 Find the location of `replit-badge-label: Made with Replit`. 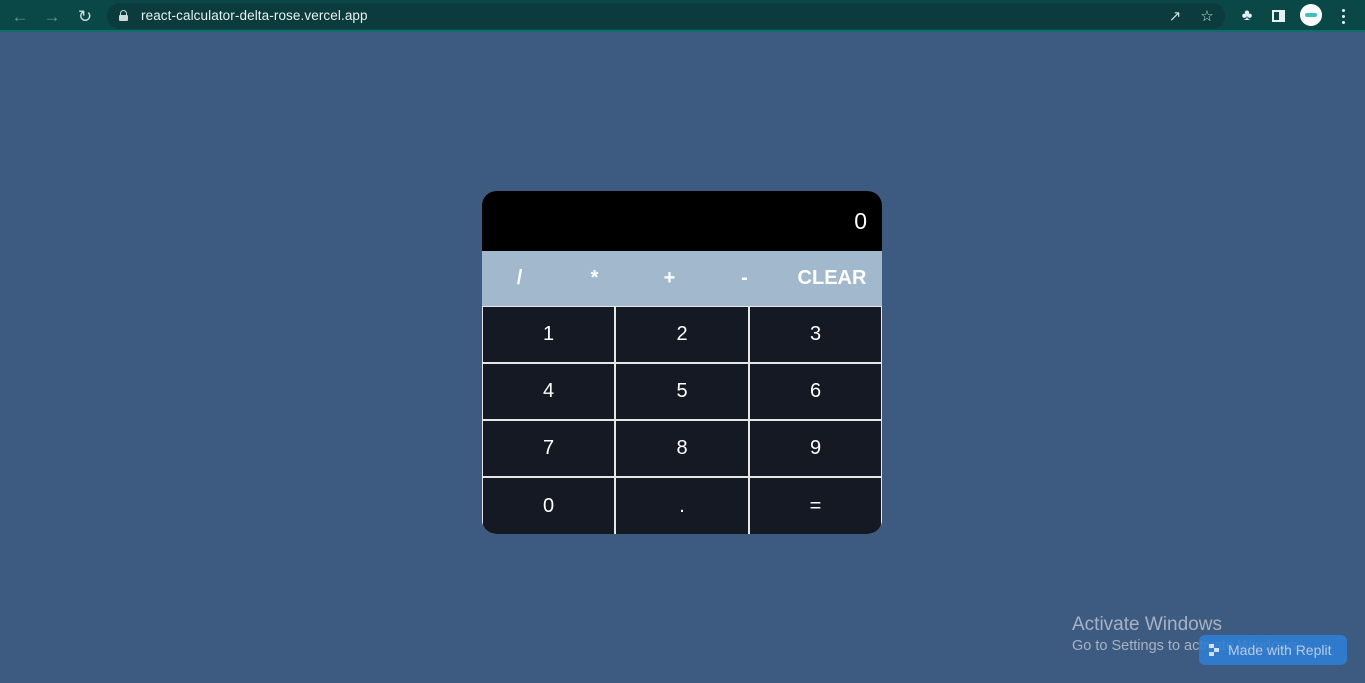

replit-badge-label: Made with Replit is located at coordinates (1280, 650).